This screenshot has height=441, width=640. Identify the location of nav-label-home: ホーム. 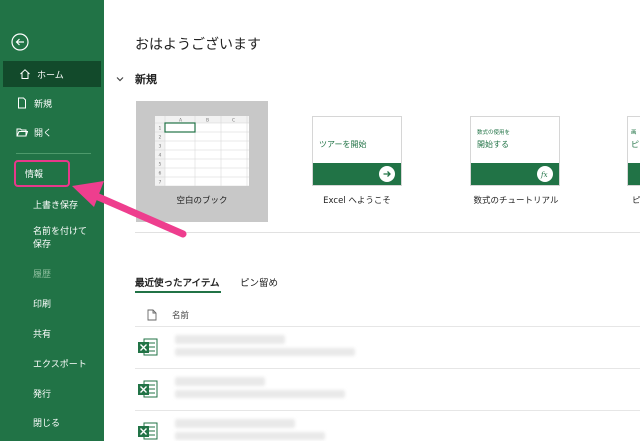
(50, 75).